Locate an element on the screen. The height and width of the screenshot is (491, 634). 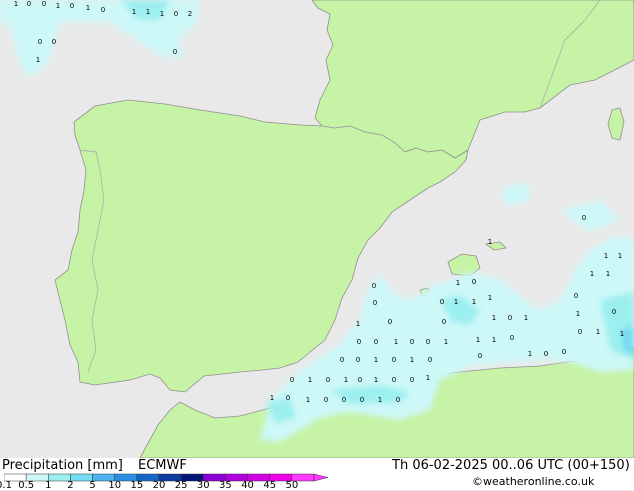
legend-tick-label: 30 is located at coordinates (203, 485).